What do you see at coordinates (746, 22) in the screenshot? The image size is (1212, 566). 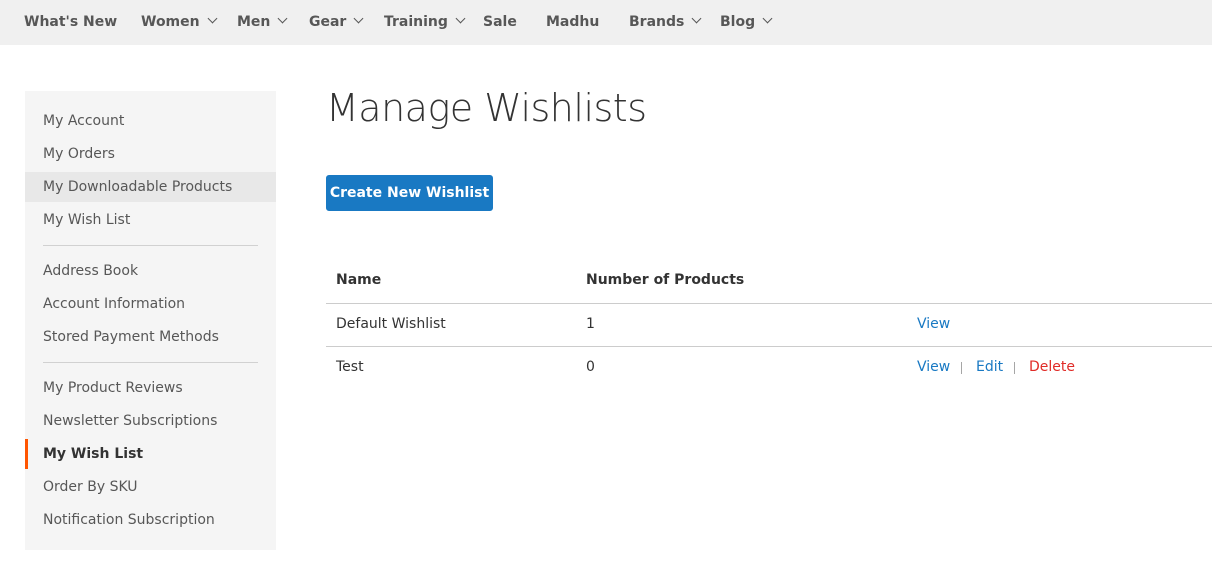 I see `nav-item-blog: Blog` at bounding box center [746, 22].